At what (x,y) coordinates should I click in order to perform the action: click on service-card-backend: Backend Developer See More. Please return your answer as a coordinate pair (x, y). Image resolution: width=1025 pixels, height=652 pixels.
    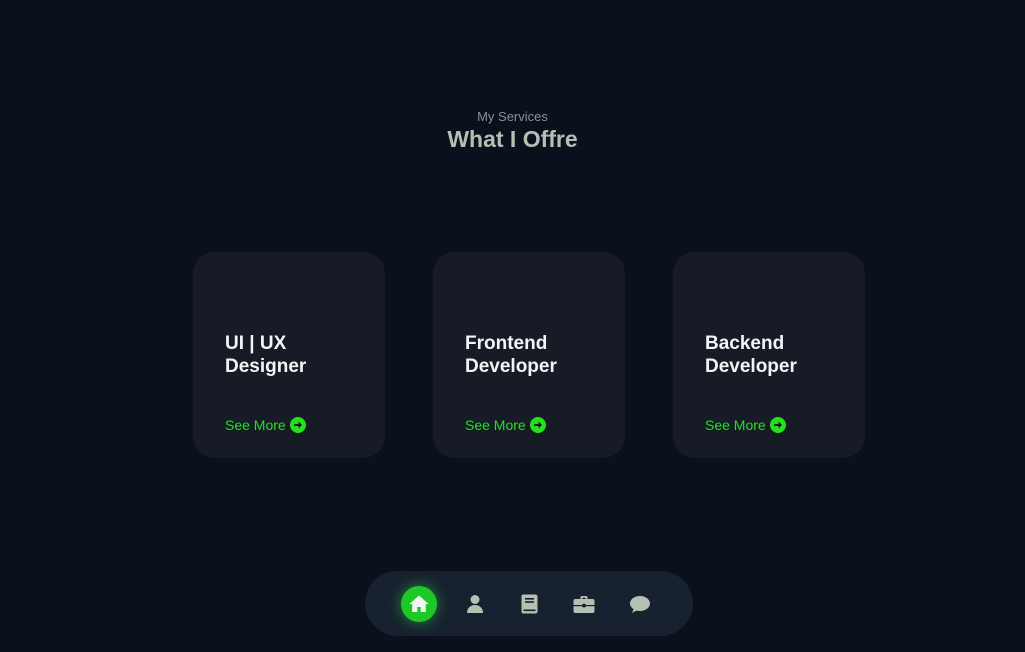
    Looking at the image, I should click on (769, 355).